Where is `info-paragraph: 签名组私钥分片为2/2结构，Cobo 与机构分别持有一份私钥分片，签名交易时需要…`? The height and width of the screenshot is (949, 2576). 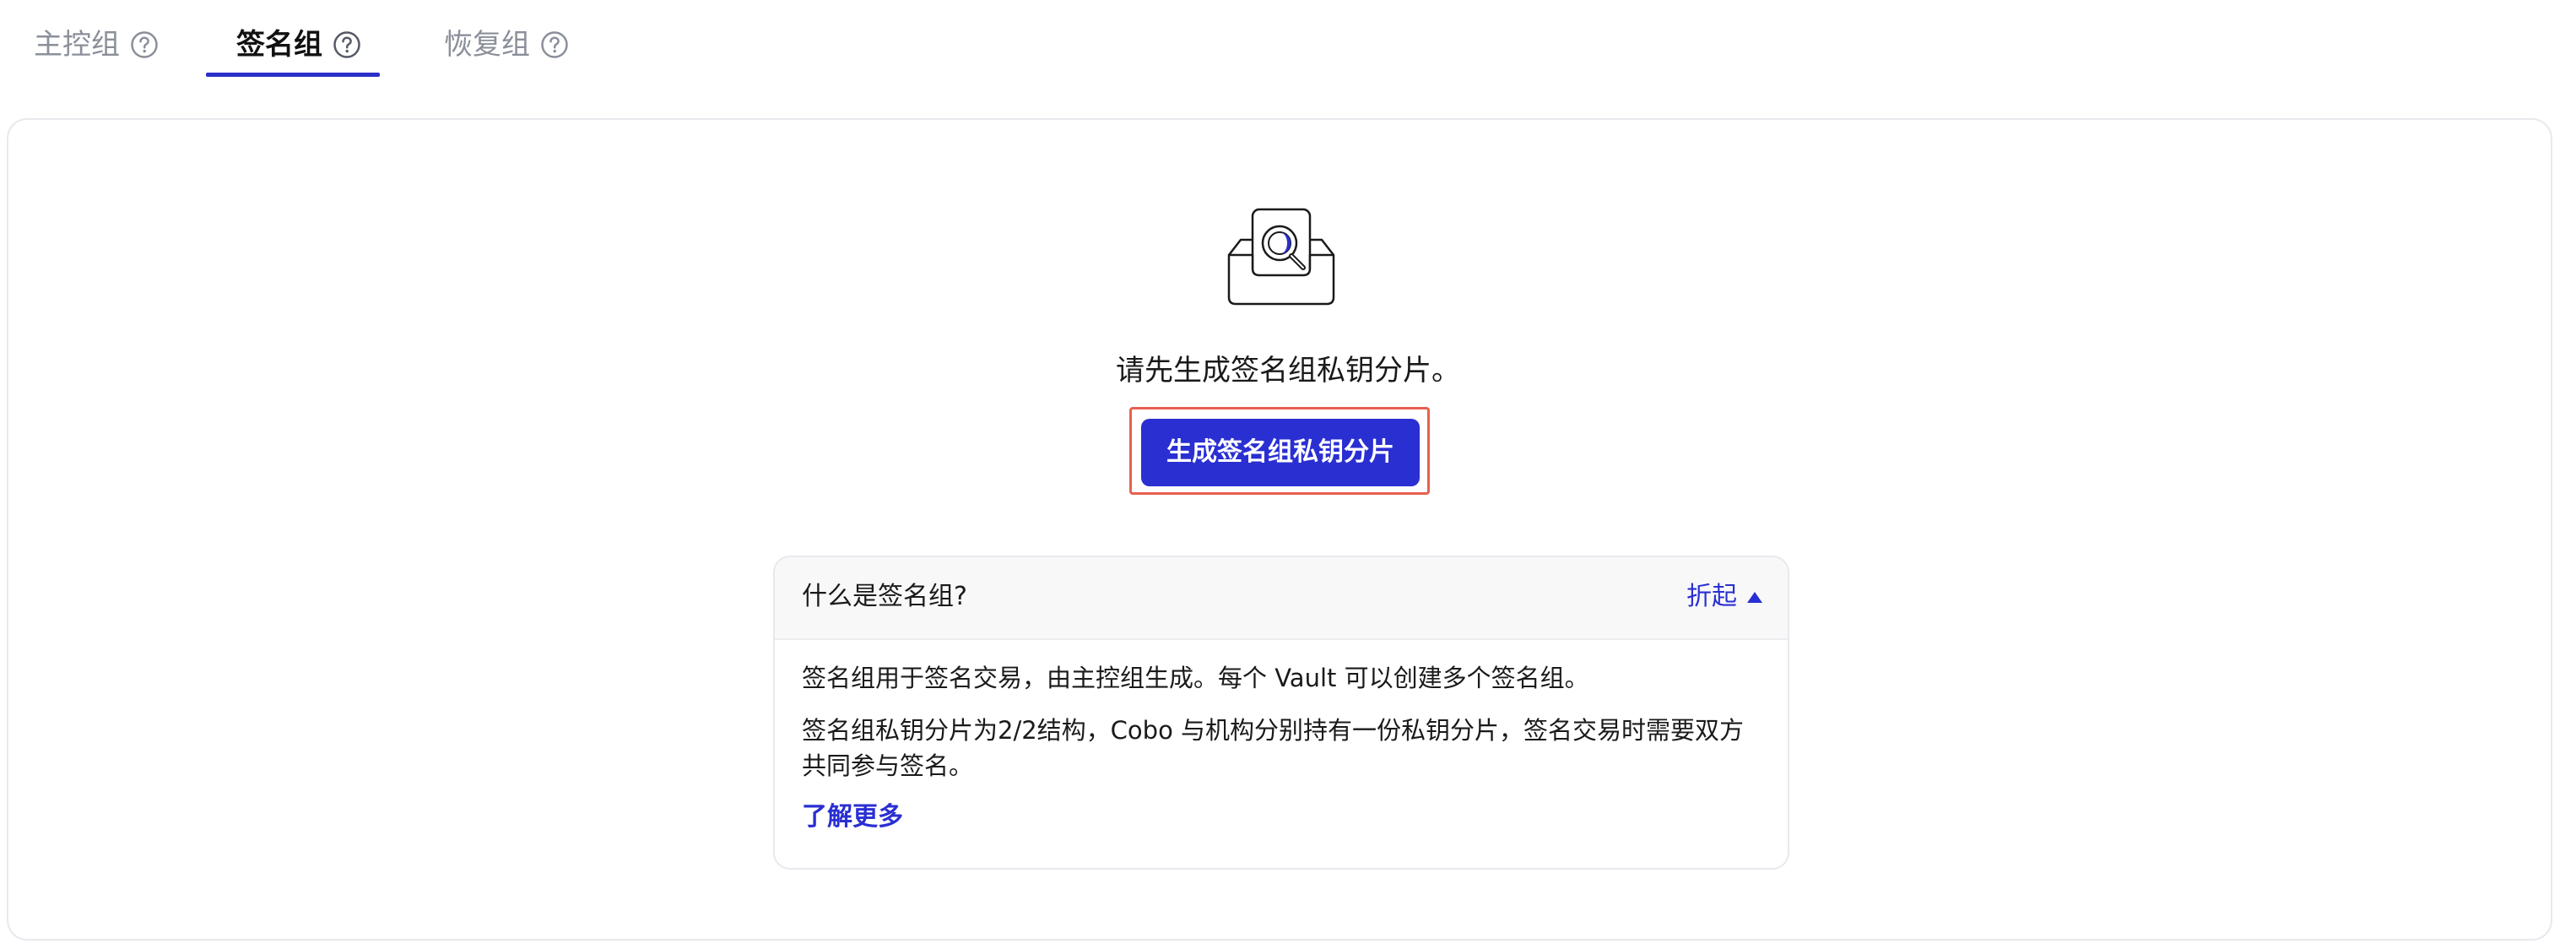 info-paragraph: 签名组私钥分片为2/2结构，Cobo 与机构分别持有一份私钥分片，签名交易时需要… is located at coordinates (1273, 748).